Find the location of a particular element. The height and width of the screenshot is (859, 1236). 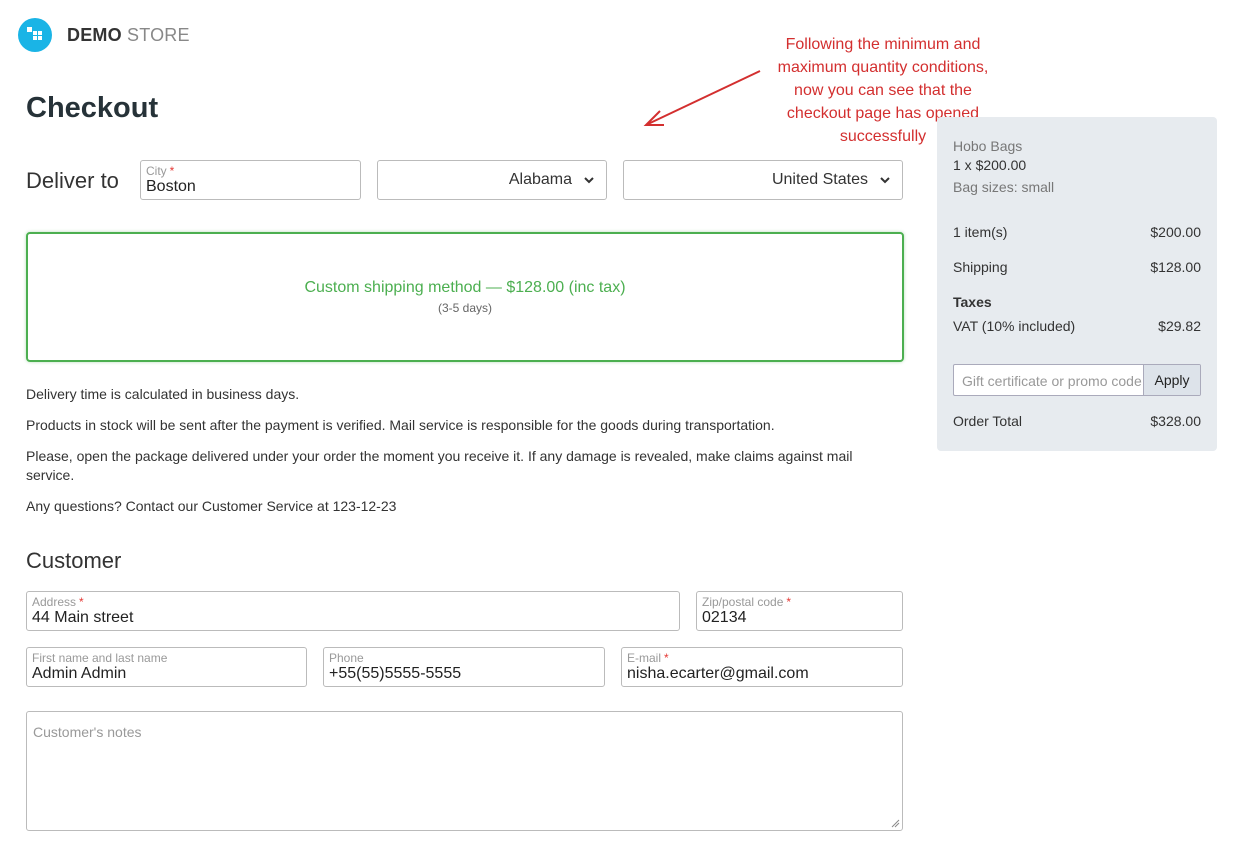

items-label: 1 item(s) is located at coordinates (980, 232).